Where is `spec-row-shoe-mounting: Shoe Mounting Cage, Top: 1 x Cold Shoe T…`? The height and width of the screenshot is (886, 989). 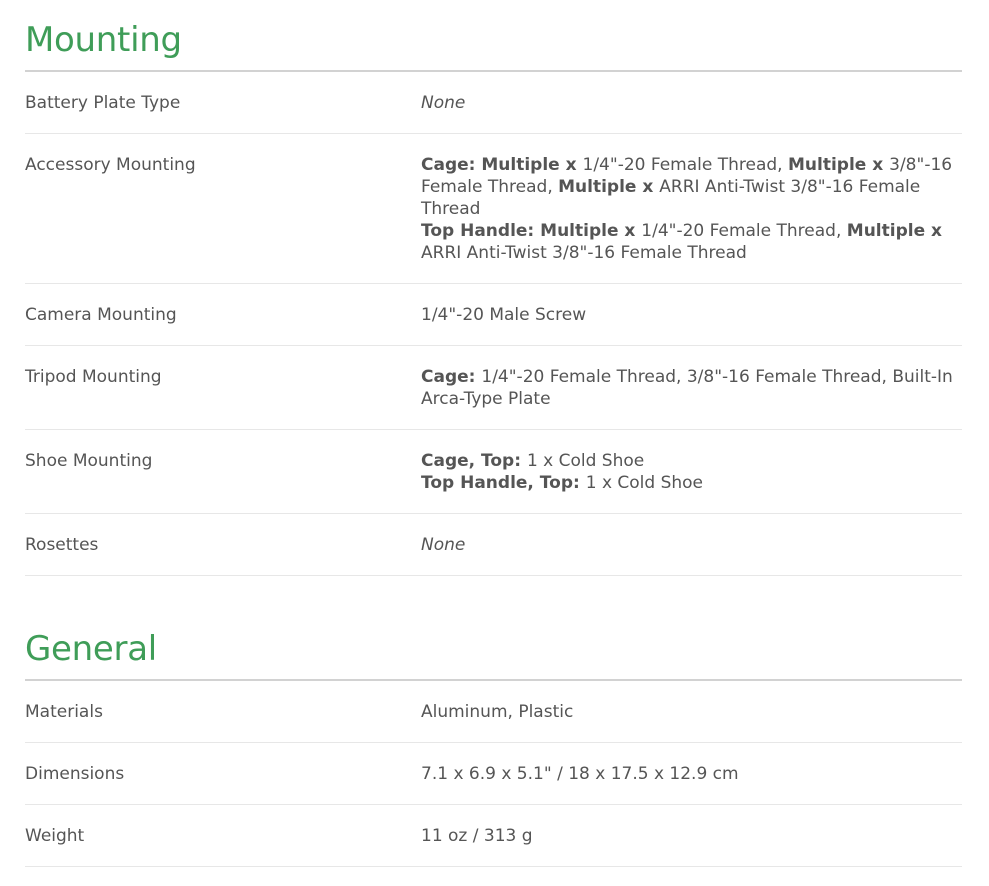
spec-row-shoe-mounting: Shoe Mounting Cage, Top: 1 x Cold Shoe T… is located at coordinates (493, 472).